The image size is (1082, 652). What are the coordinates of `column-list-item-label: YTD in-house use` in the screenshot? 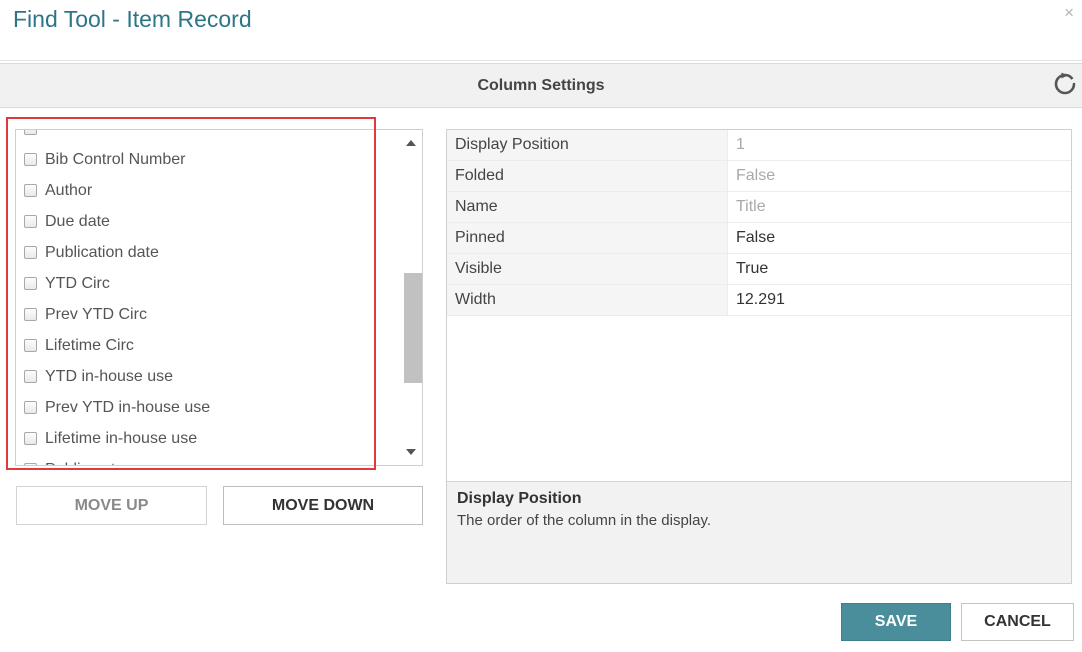 It's located at (109, 376).